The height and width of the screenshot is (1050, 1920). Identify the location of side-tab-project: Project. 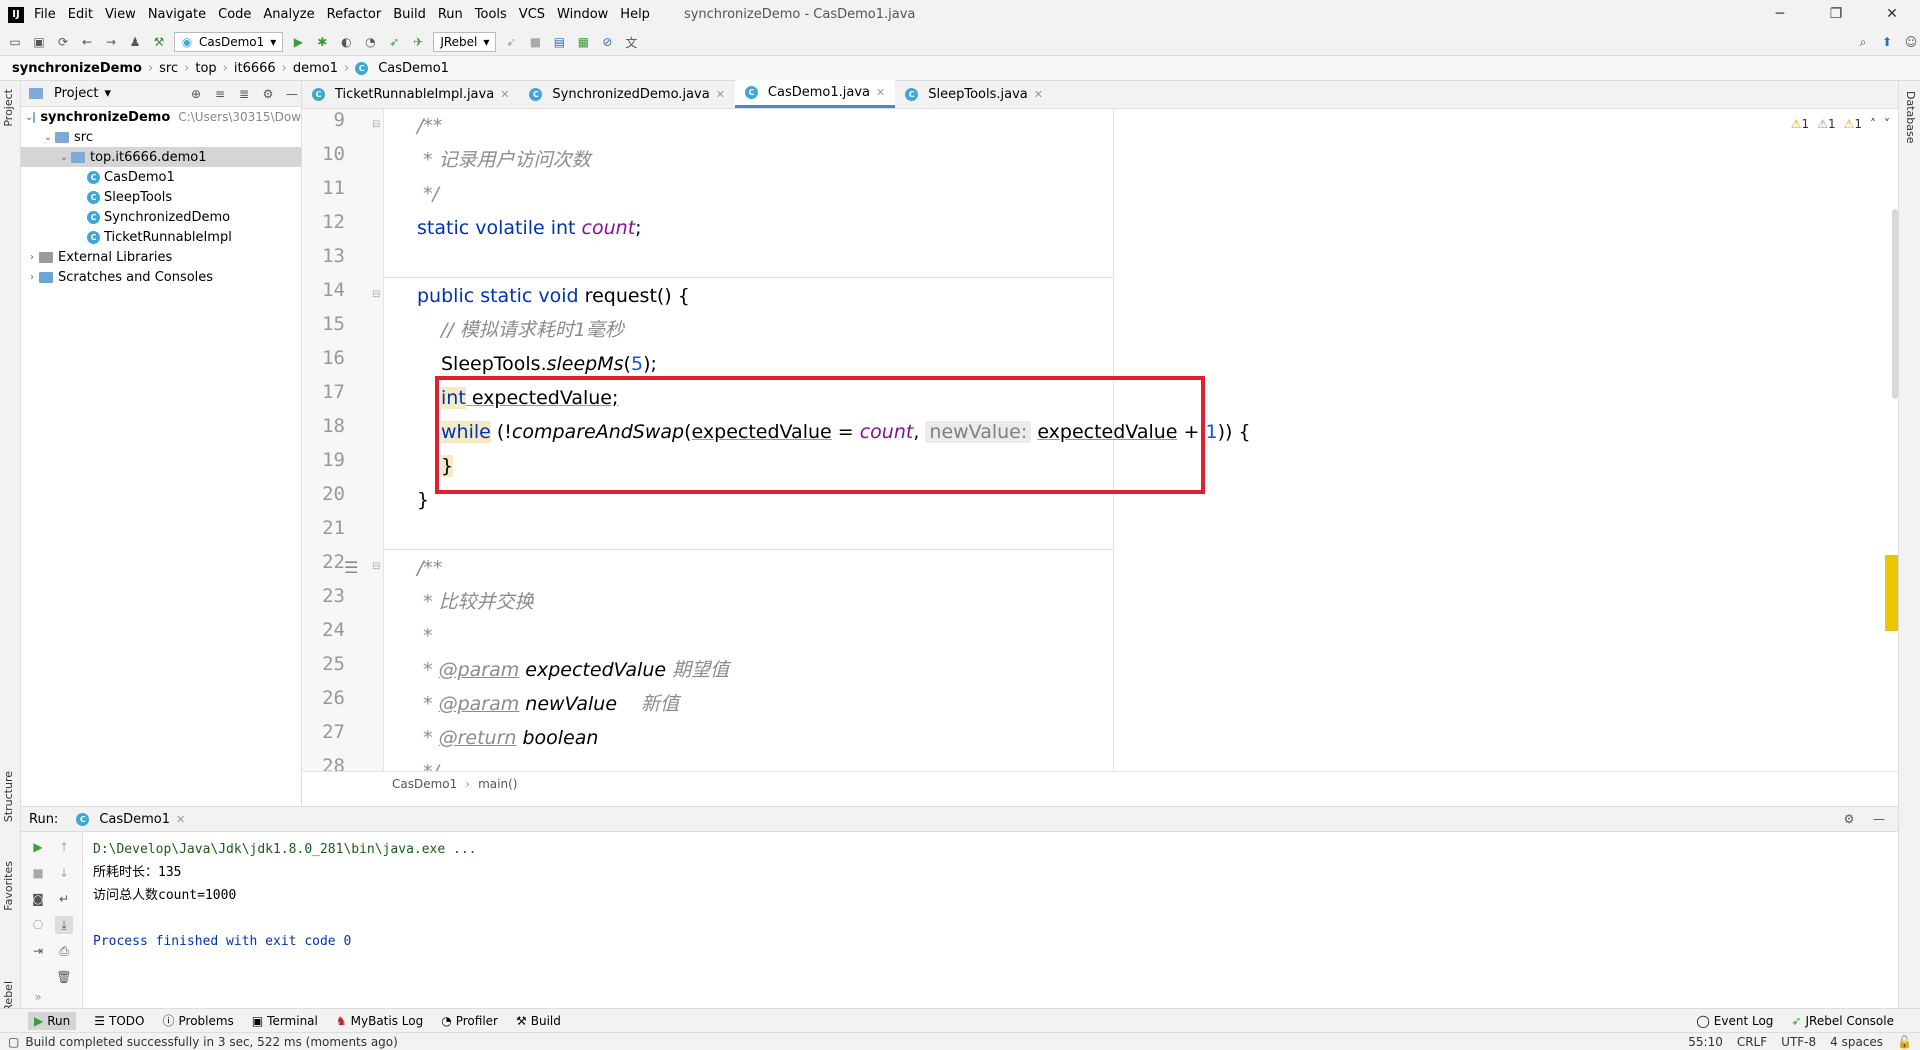
(8, 108).